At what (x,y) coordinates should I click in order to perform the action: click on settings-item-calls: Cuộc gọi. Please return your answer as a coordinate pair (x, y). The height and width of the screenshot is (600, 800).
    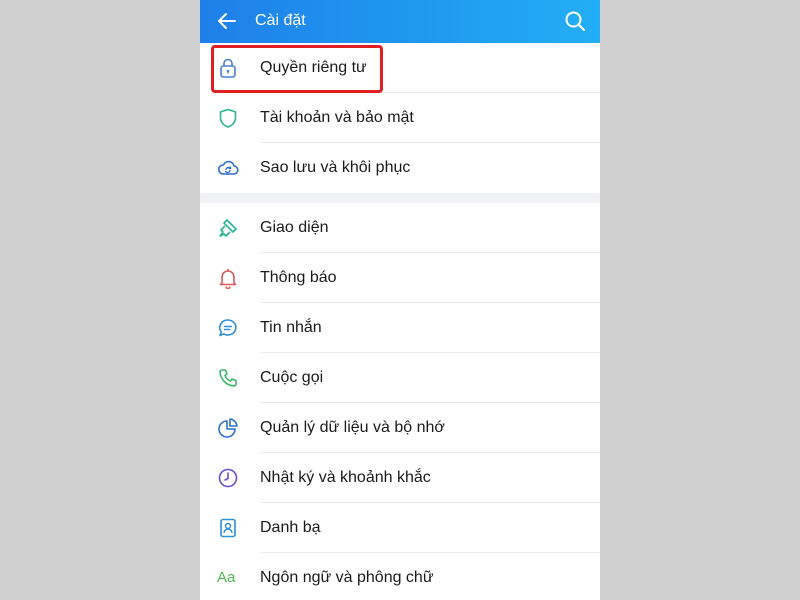
    Looking at the image, I should click on (400, 378).